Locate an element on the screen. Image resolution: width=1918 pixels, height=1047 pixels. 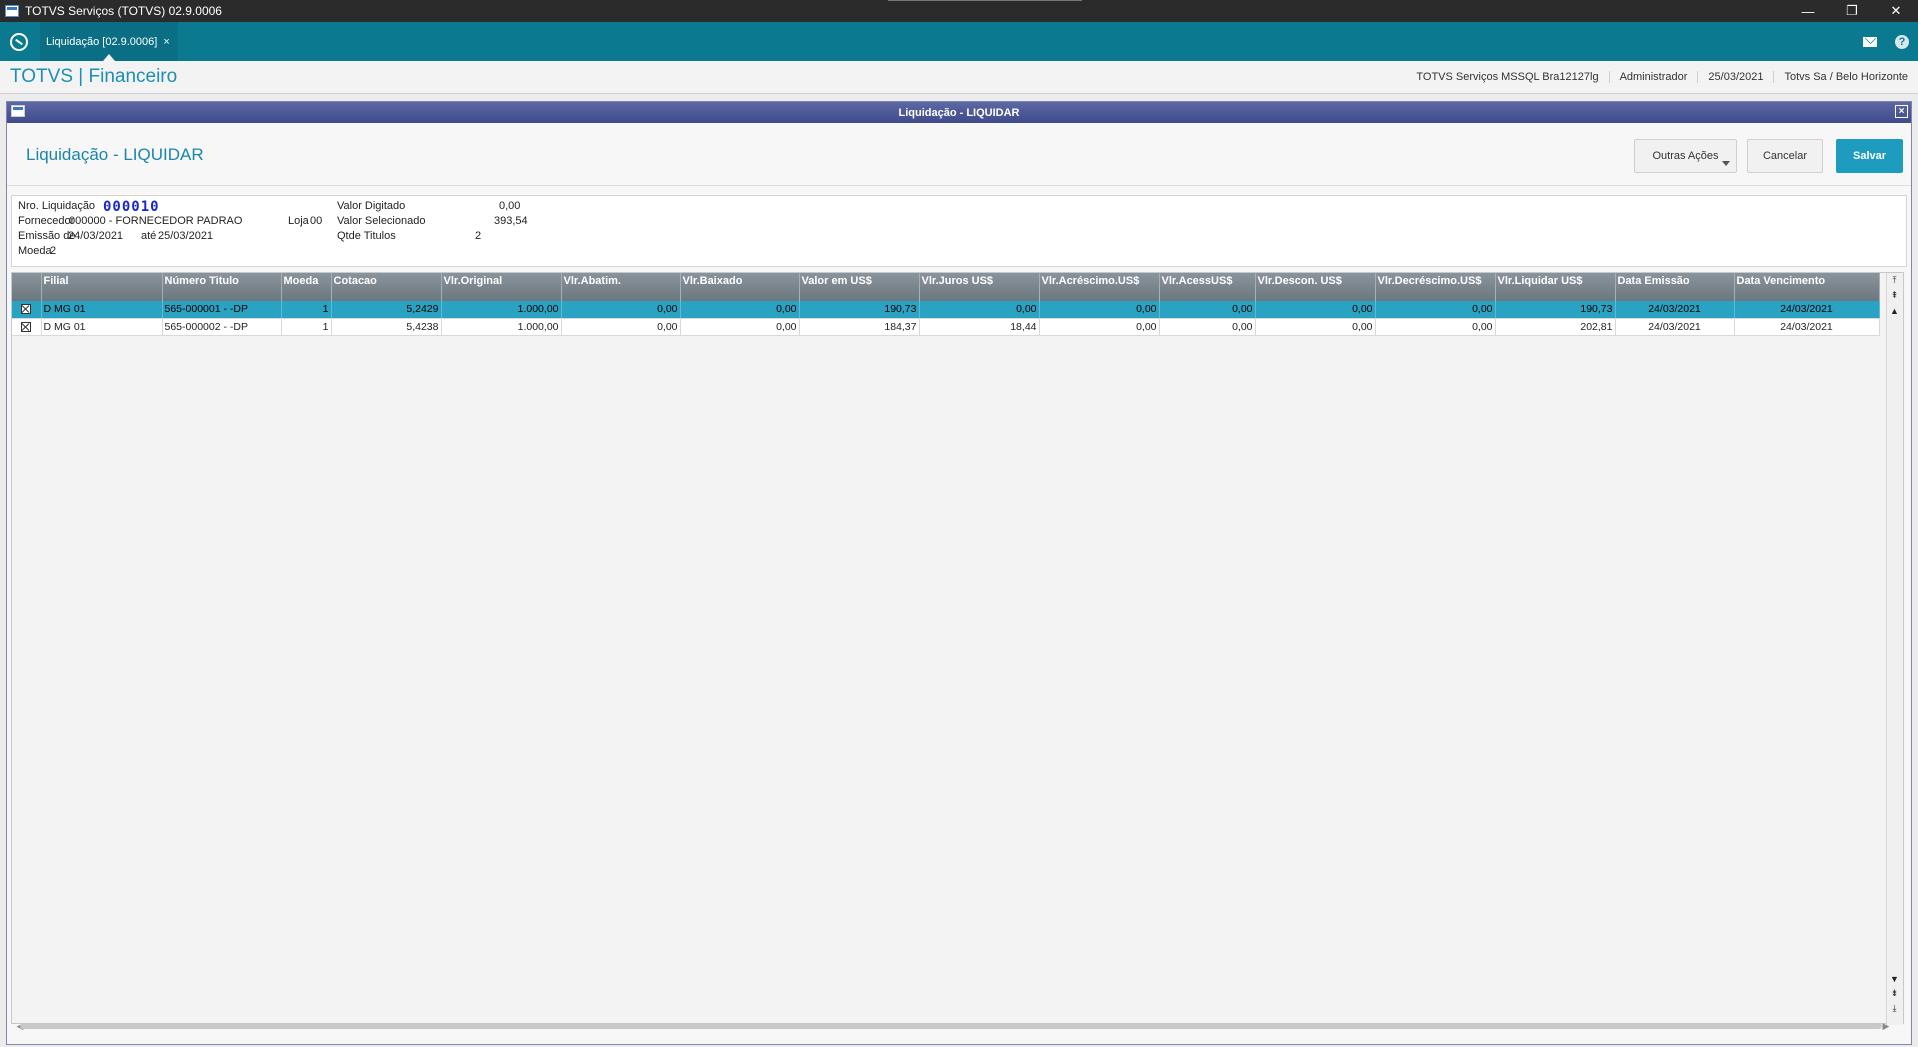
column-header: Valor em US$ is located at coordinates (859, 287).